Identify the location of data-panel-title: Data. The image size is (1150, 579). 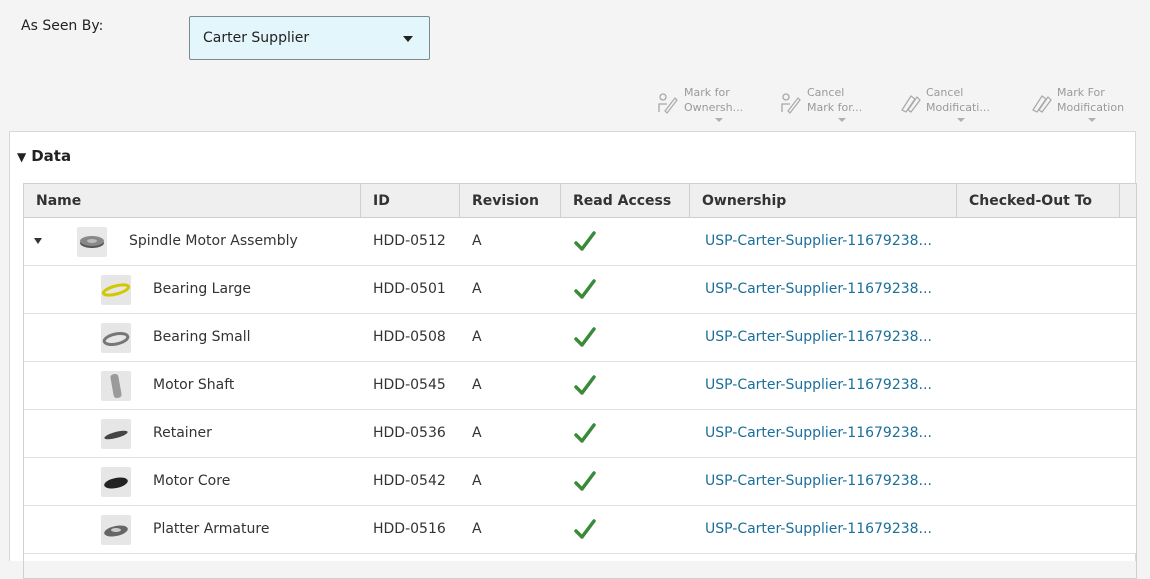
(51, 156).